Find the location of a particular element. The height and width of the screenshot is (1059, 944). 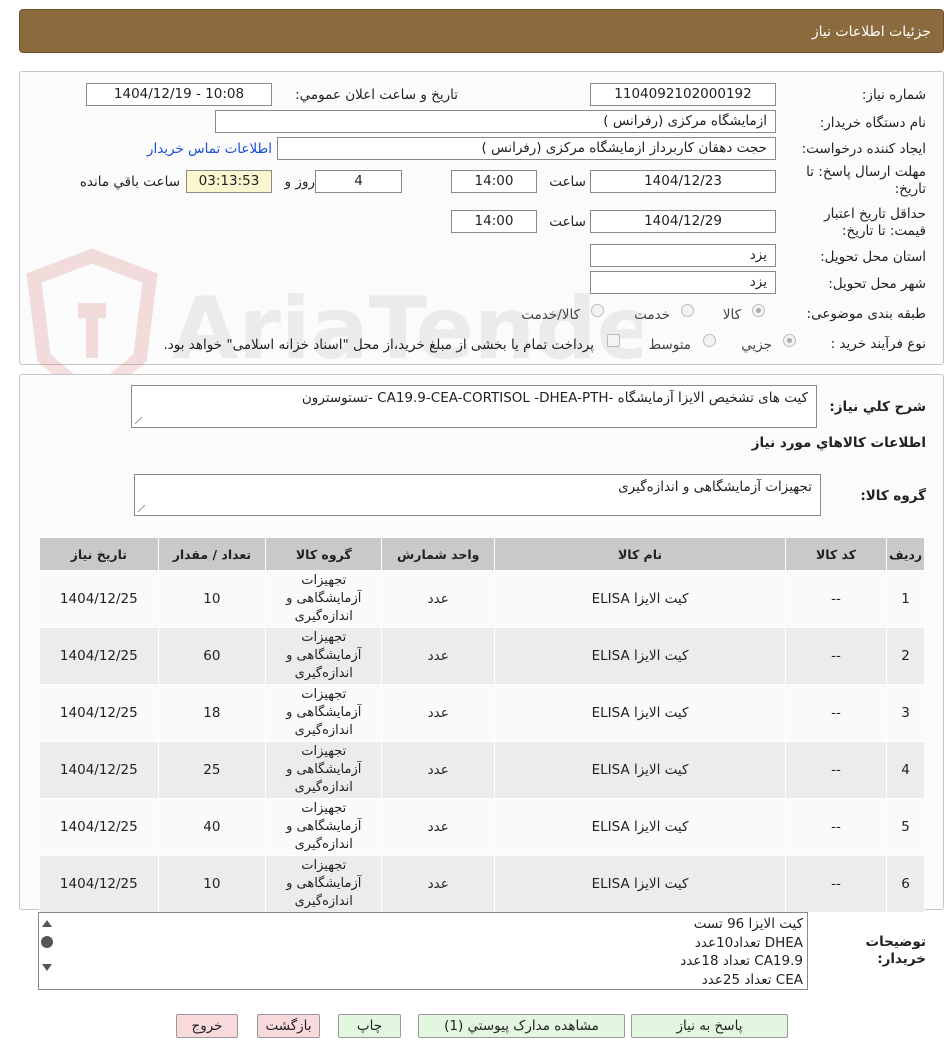

exit-button: خروج is located at coordinates (207, 1026).